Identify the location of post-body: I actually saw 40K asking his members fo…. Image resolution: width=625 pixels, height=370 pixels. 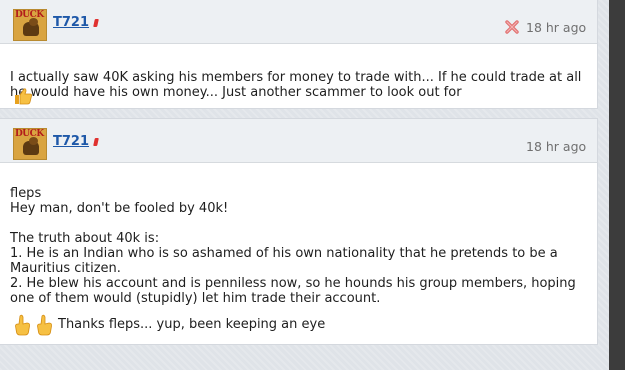
(300, 77).